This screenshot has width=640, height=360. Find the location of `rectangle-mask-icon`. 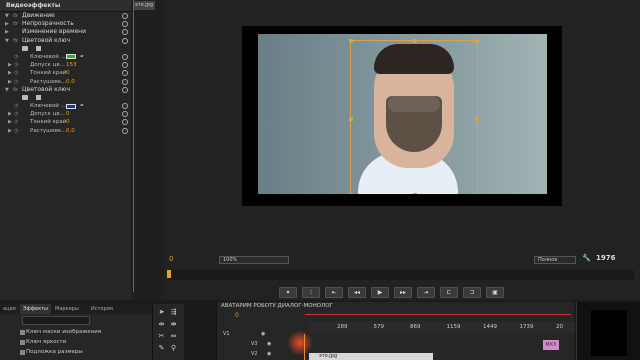

rectangle-mask-icon is located at coordinates (38, 49).